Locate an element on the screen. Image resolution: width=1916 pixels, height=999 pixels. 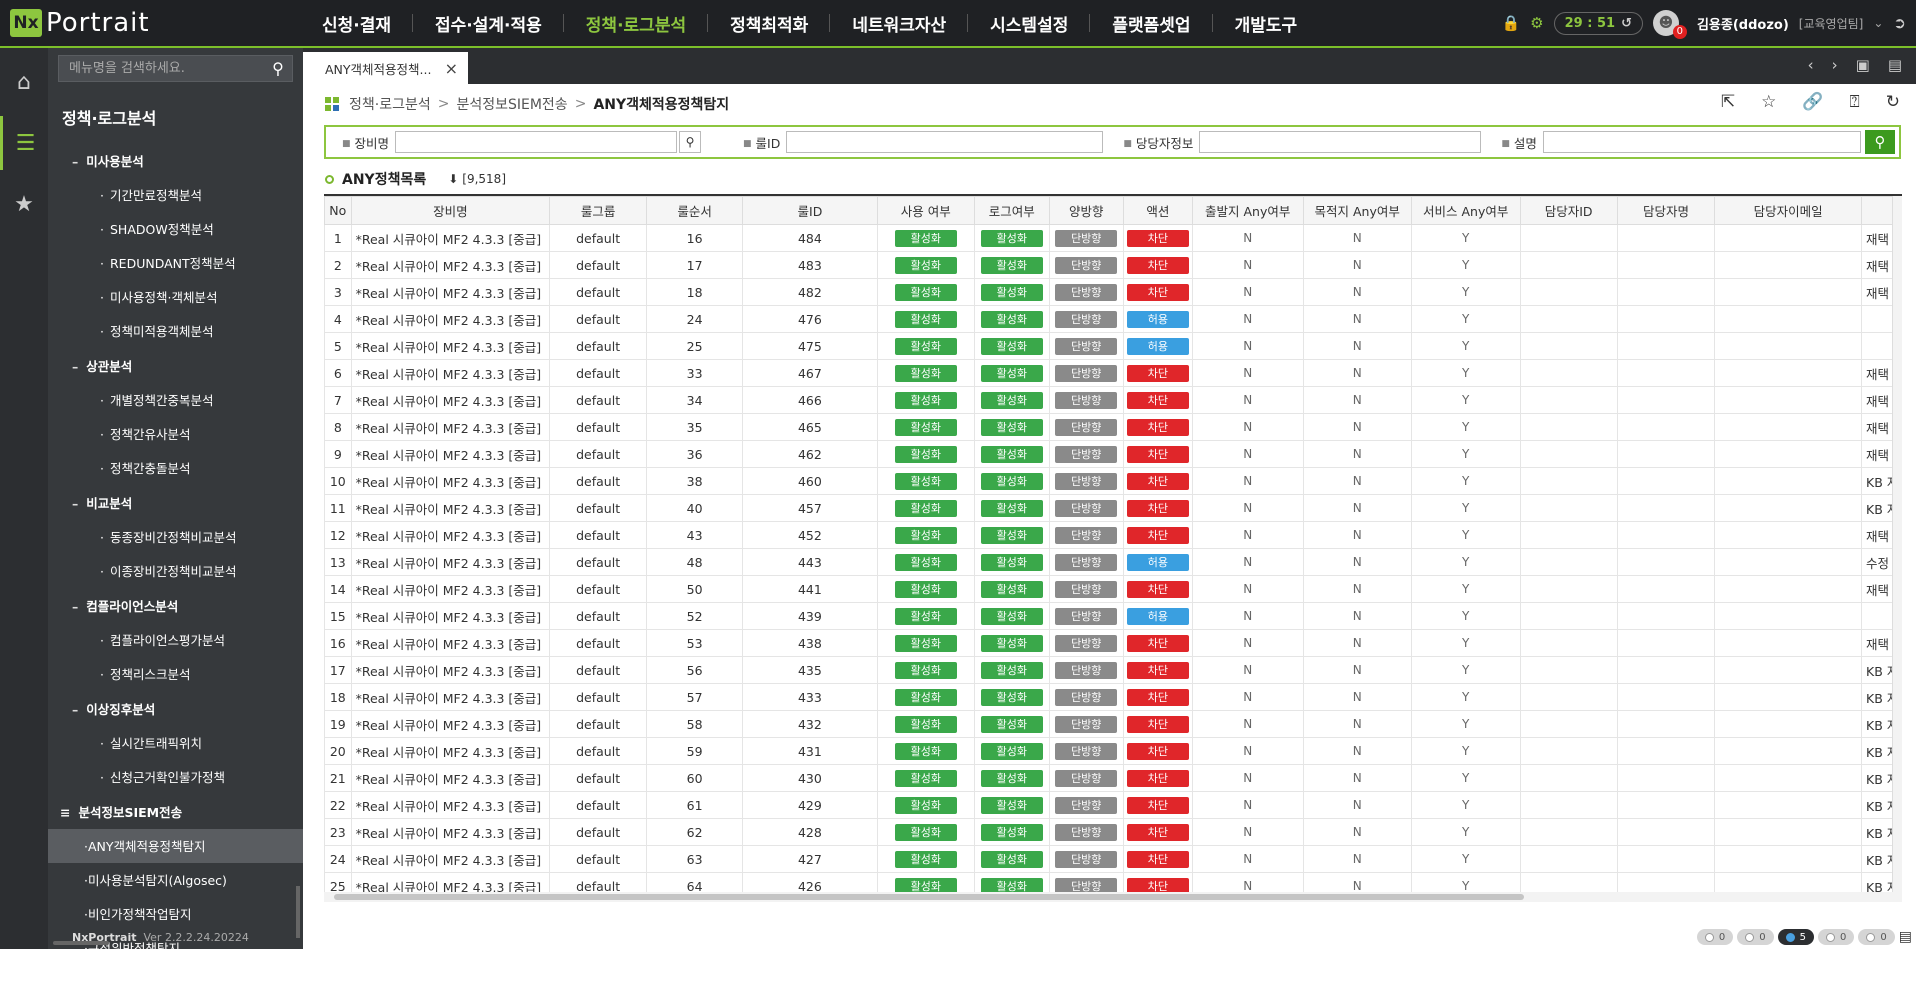
menu-item: ·미사용분석탐지(Algosec) is located at coordinates (175, 880).